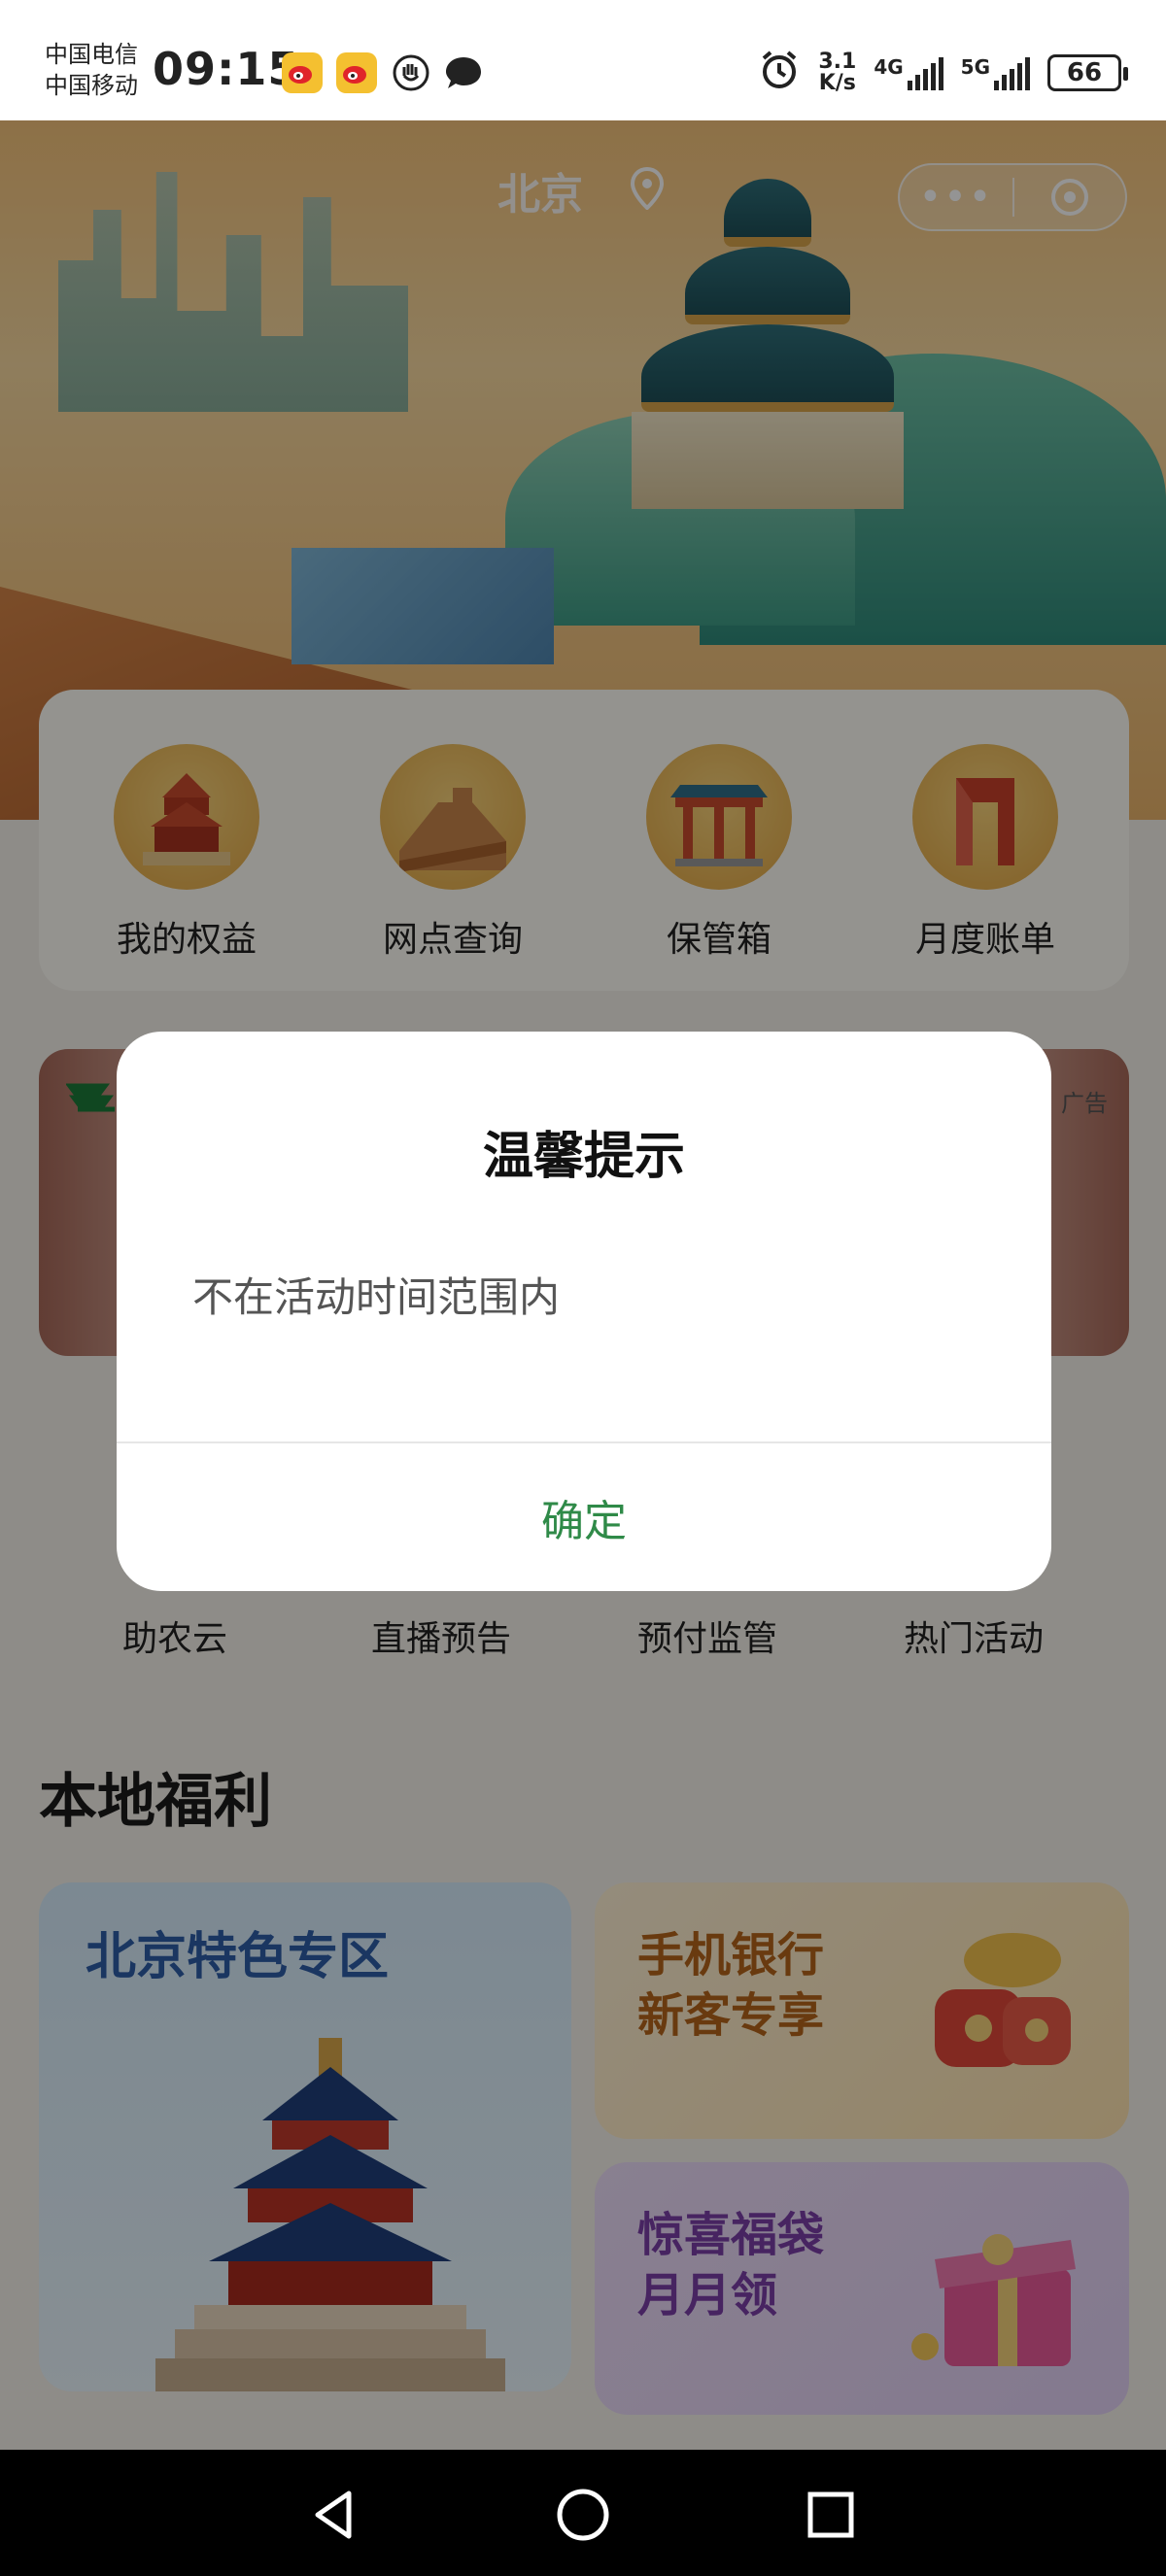 This screenshot has width=1166, height=2576. Describe the element at coordinates (831, 2515) in the screenshot. I see `recents-icon` at that location.